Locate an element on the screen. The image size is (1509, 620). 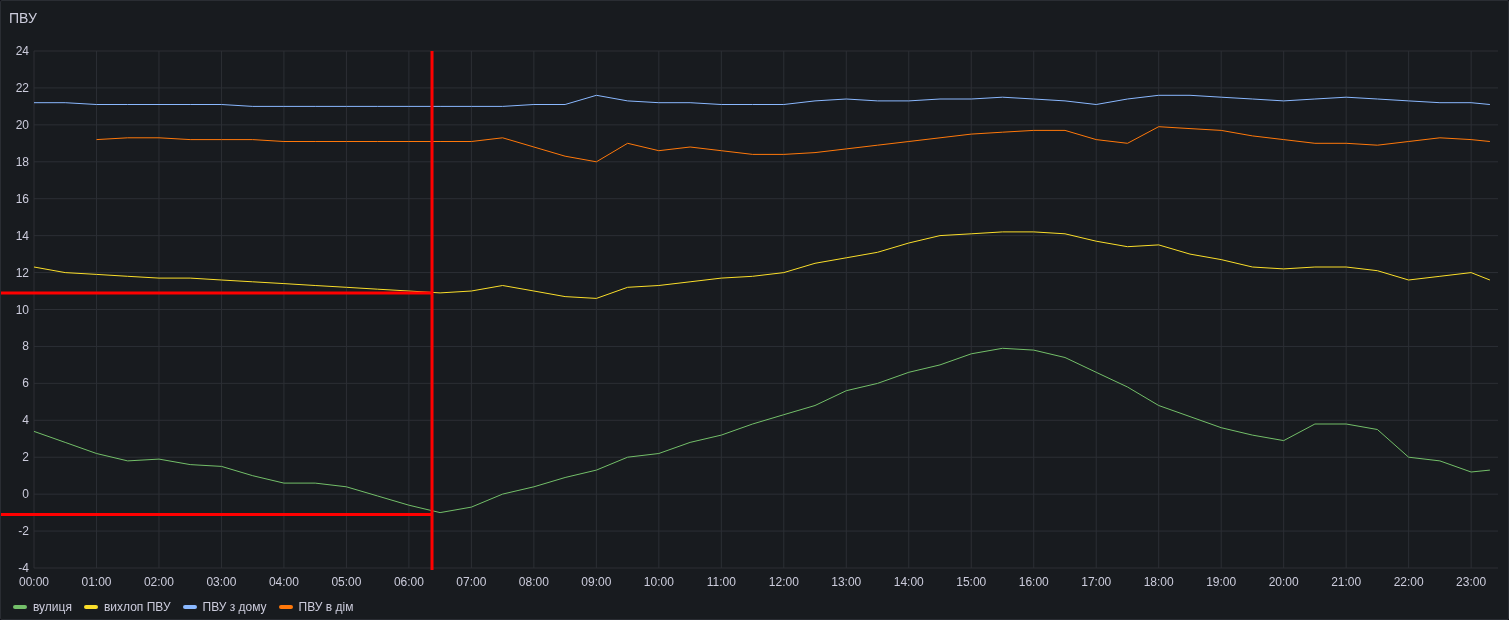
axis-label: 05:00 is located at coordinates (346, 582).